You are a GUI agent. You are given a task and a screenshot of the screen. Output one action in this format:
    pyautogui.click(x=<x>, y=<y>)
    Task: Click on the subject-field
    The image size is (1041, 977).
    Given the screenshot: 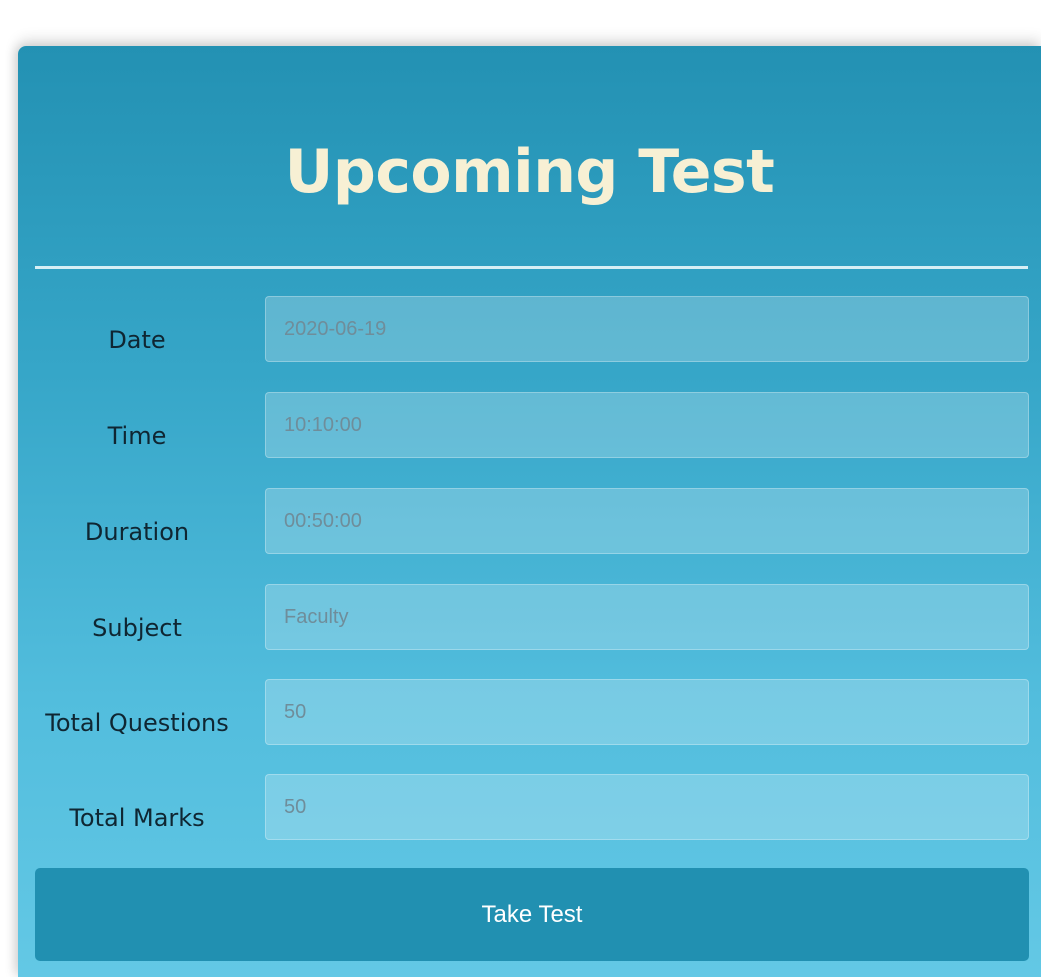 What is the action you would take?
    pyautogui.click(x=647, y=617)
    